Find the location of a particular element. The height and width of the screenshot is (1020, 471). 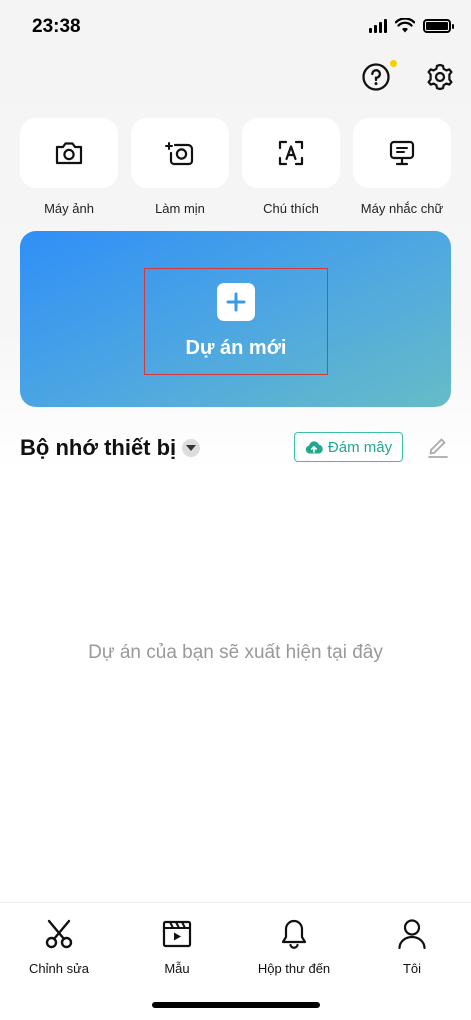

nav-label: Hộp thư đến is located at coordinates (294, 968).